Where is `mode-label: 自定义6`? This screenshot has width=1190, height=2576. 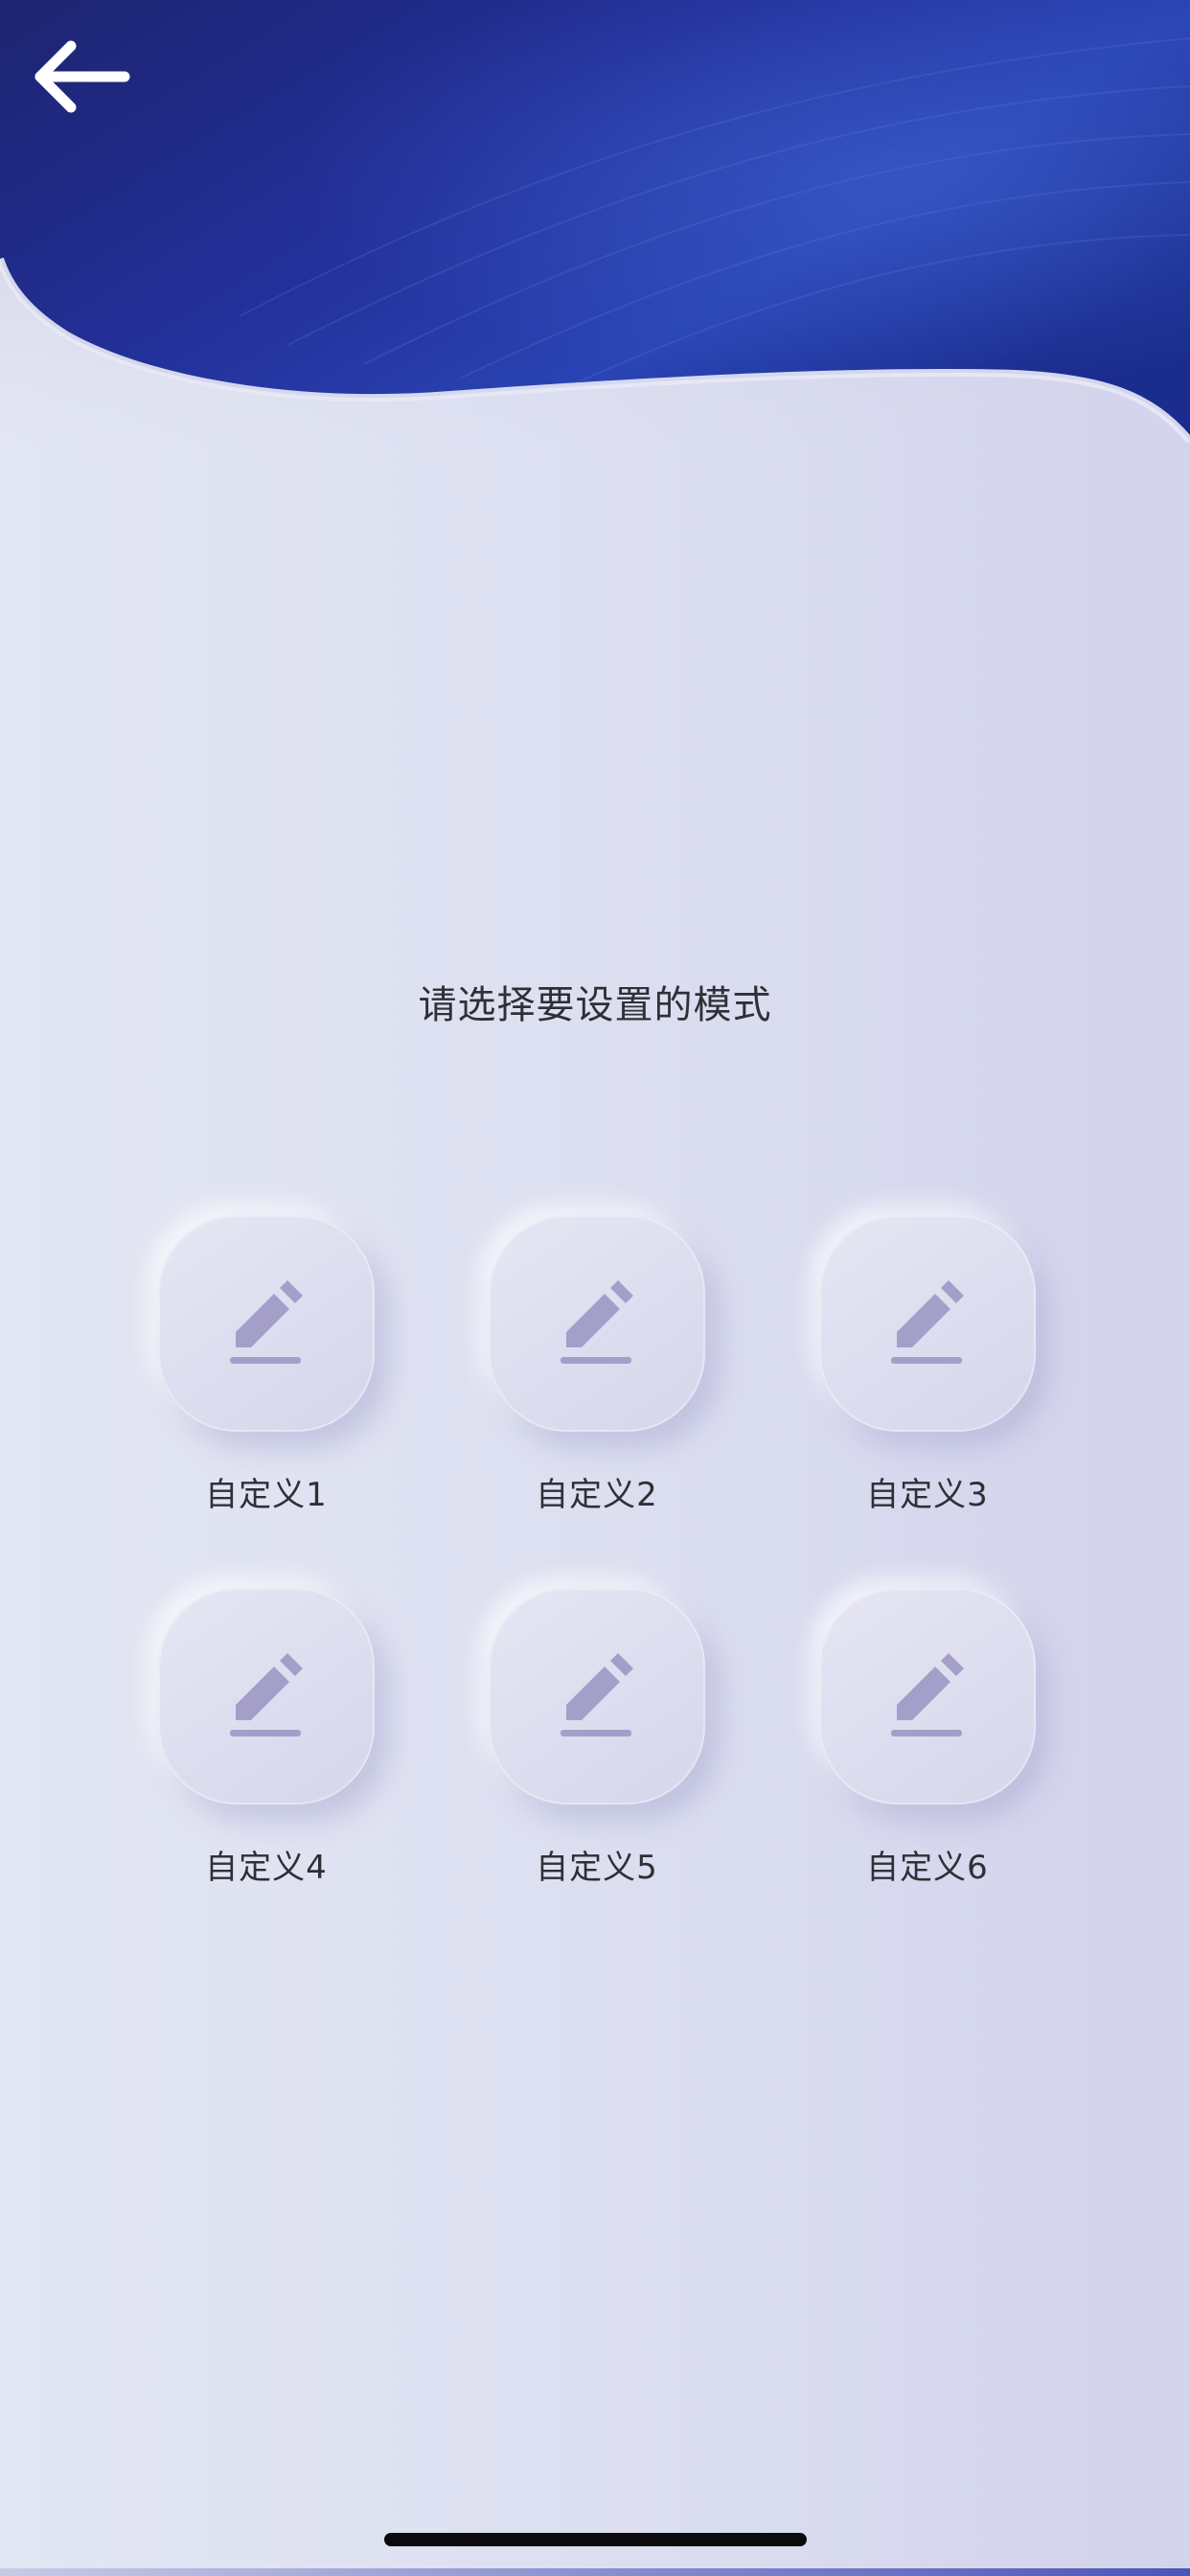 mode-label: 自定义6 is located at coordinates (928, 1868).